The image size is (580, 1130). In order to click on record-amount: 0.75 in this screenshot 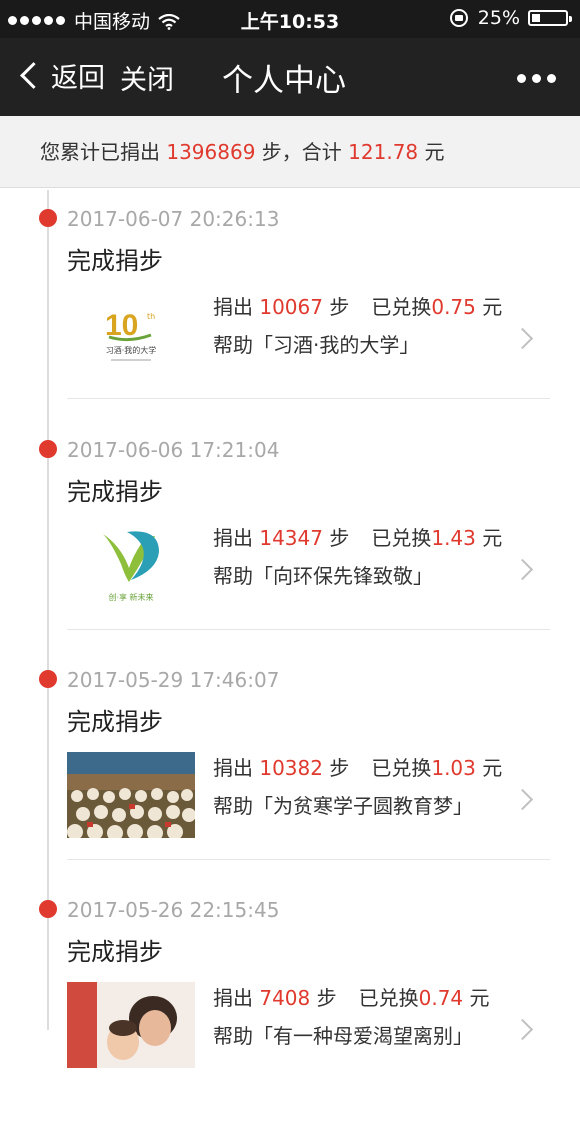, I will do `click(453, 307)`.